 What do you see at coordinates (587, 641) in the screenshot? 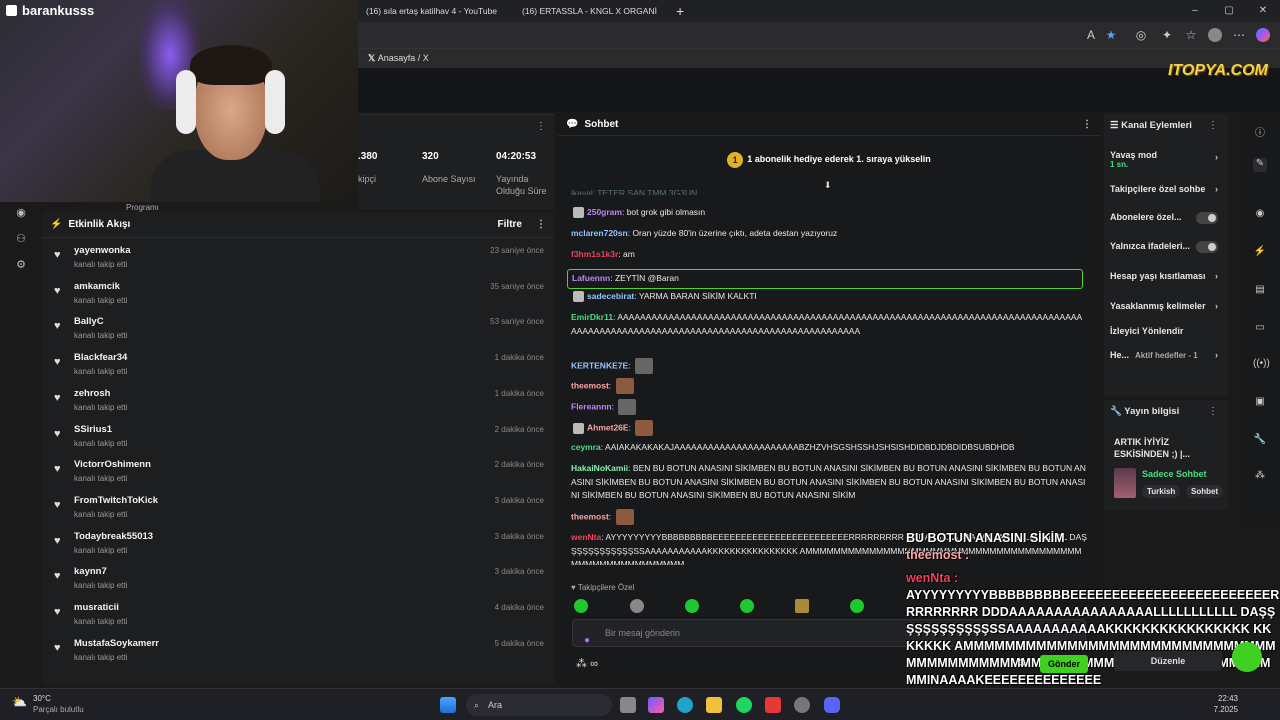
I see `mic-icon: ●` at bounding box center [587, 641].